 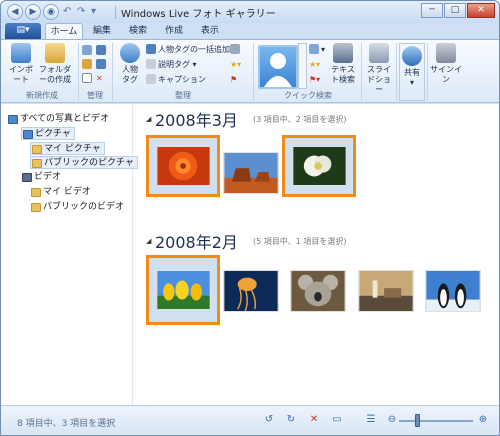 What do you see at coordinates (88, 50) in the screenshot?
I see `properties-button` at bounding box center [88, 50].